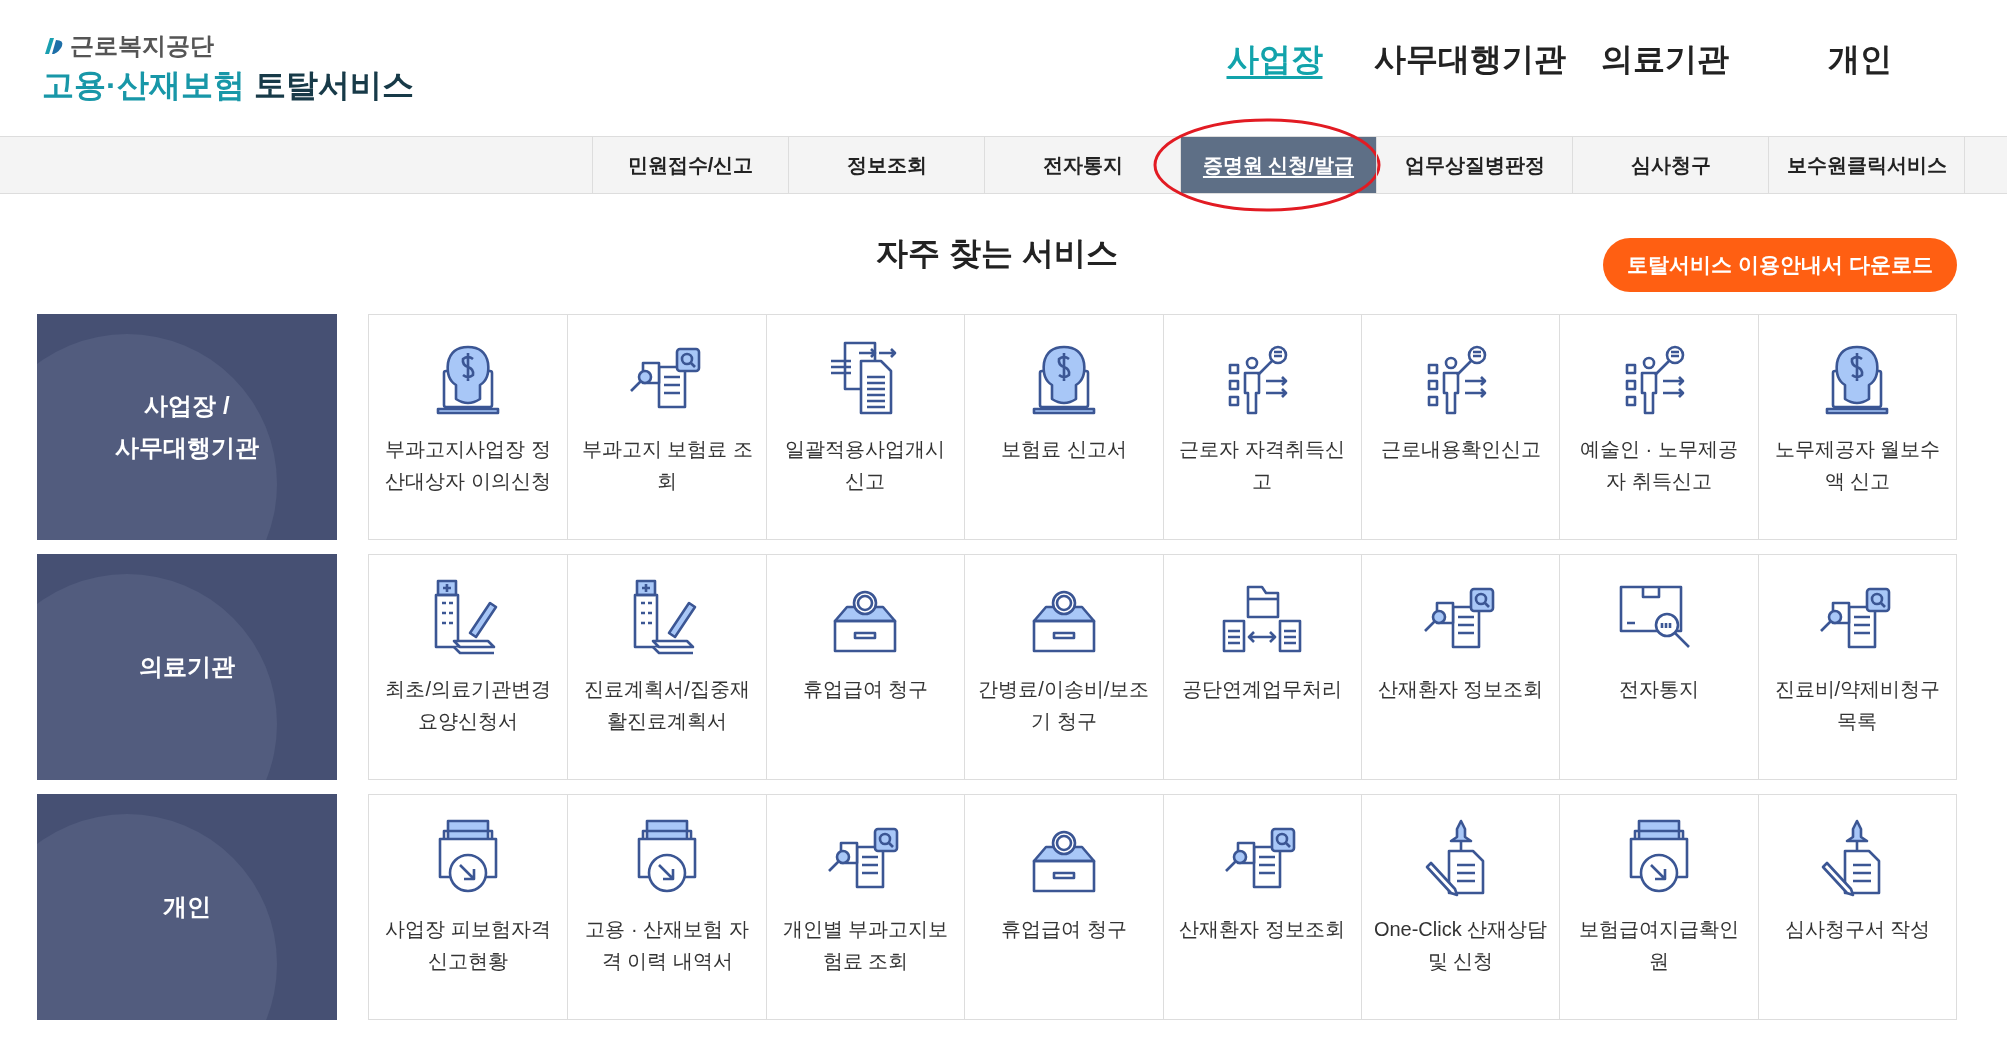 The height and width of the screenshot is (1040, 2007). What do you see at coordinates (1278, 165) in the screenshot?
I see `sub-nav-tab: 증명원 신청/발급` at bounding box center [1278, 165].